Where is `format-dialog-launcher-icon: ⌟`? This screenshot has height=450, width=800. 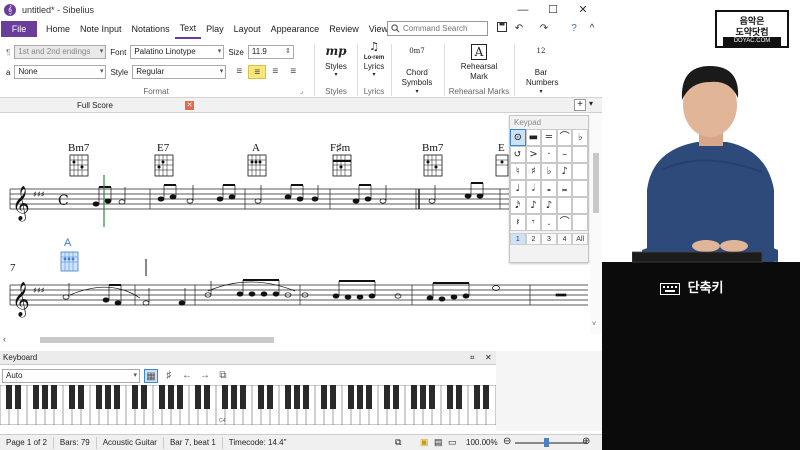
format-dialog-launcher-icon: ⌟ is located at coordinates (301, 91).